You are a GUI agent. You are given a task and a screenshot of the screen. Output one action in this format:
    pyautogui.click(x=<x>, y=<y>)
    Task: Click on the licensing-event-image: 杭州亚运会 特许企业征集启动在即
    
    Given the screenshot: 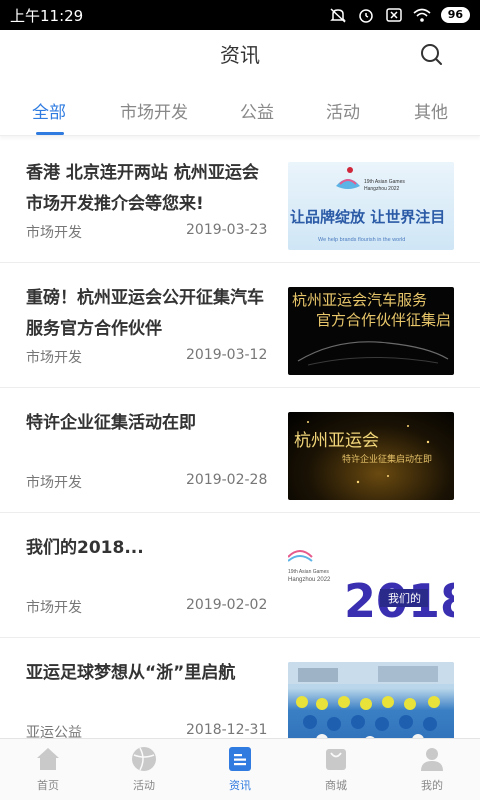 What is the action you would take?
    pyautogui.click(x=363, y=452)
    